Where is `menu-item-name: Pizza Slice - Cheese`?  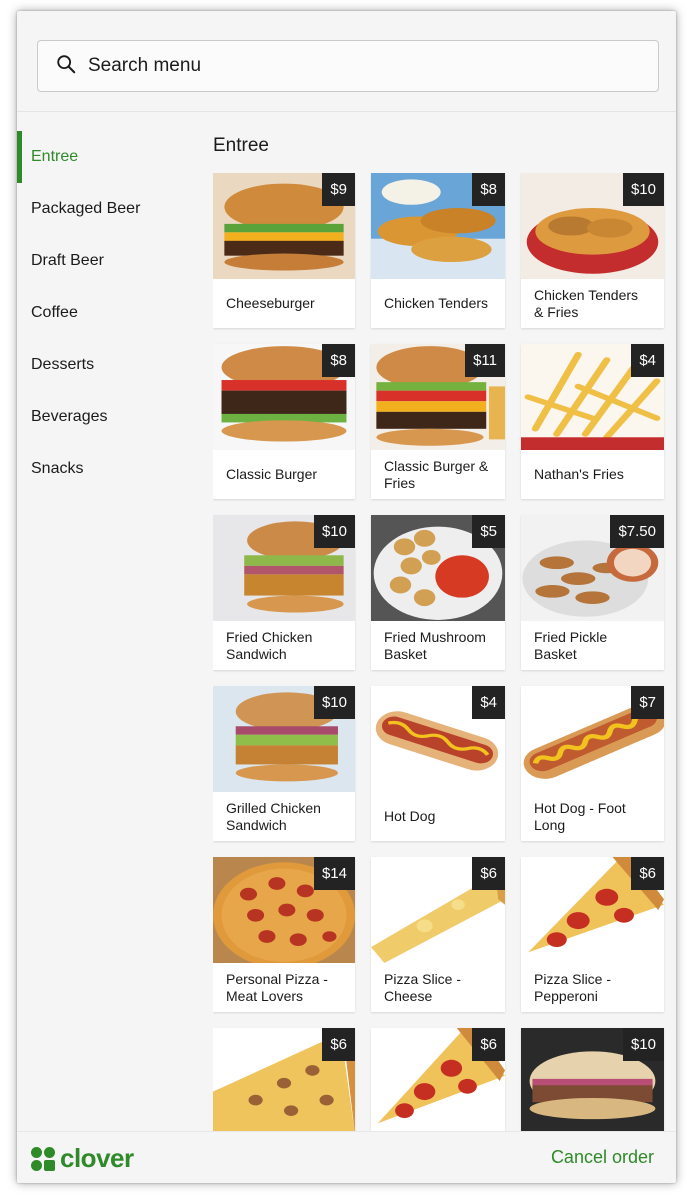 menu-item-name: Pizza Slice - Cheese is located at coordinates (423, 987).